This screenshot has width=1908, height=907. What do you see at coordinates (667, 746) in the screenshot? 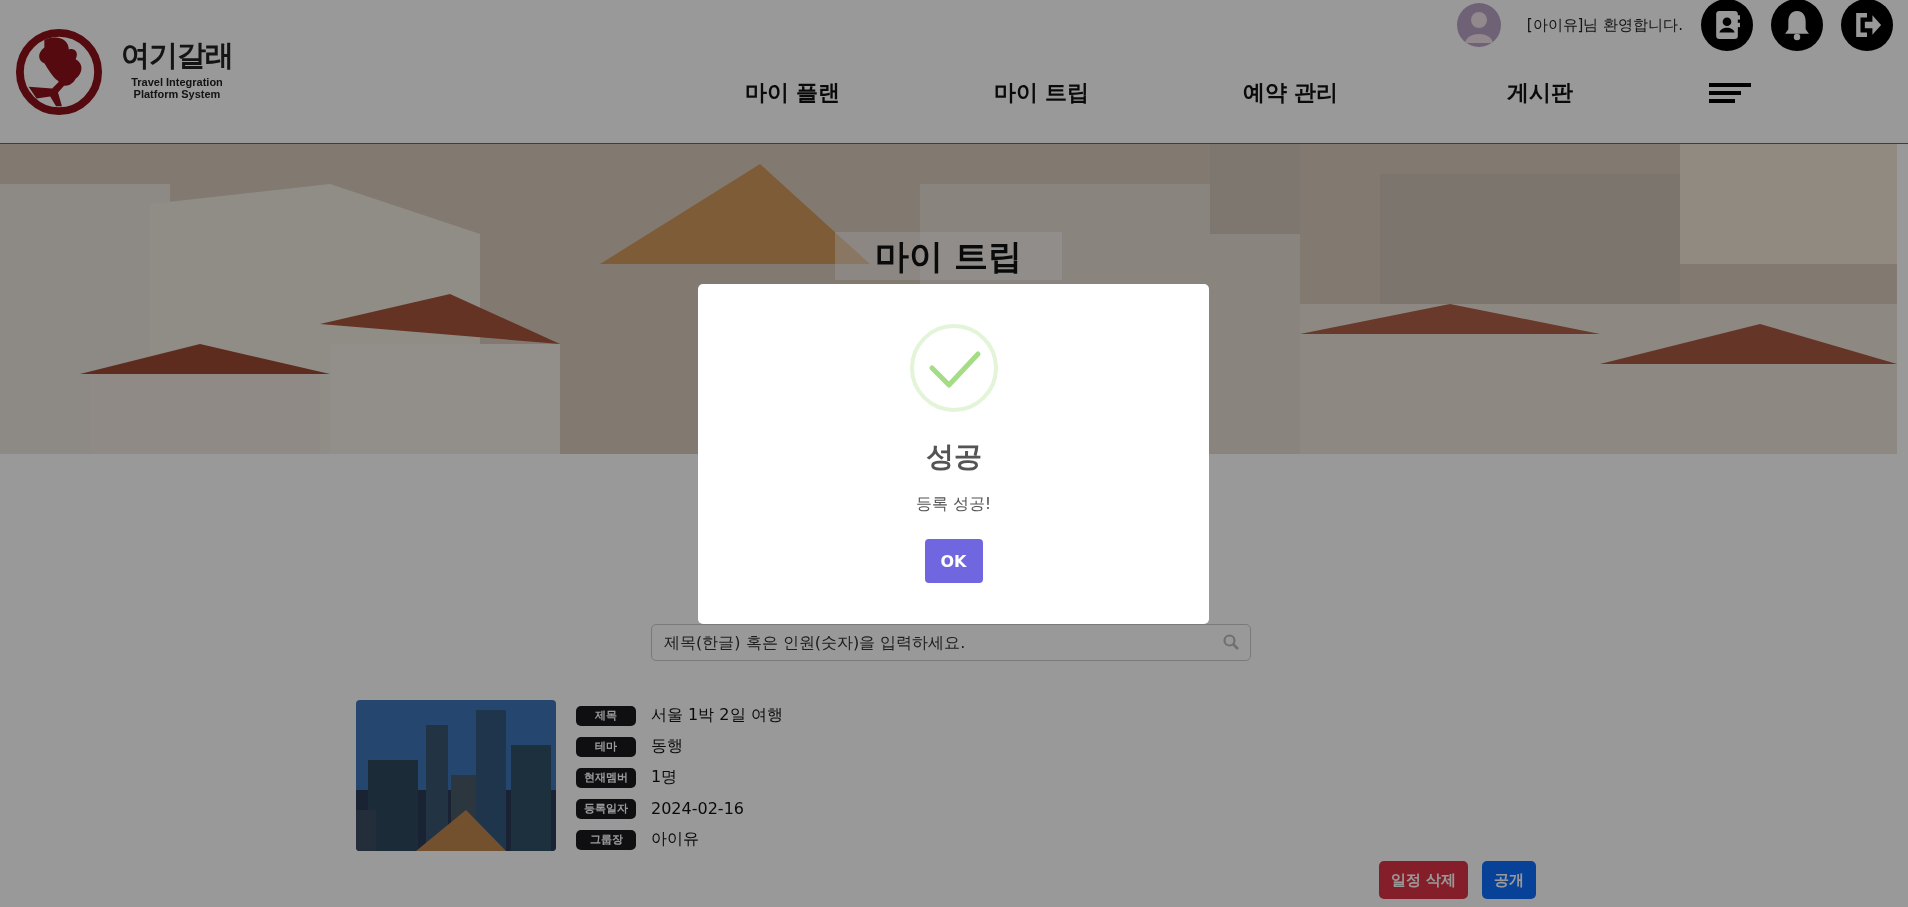
I see `field-value: 동행` at bounding box center [667, 746].